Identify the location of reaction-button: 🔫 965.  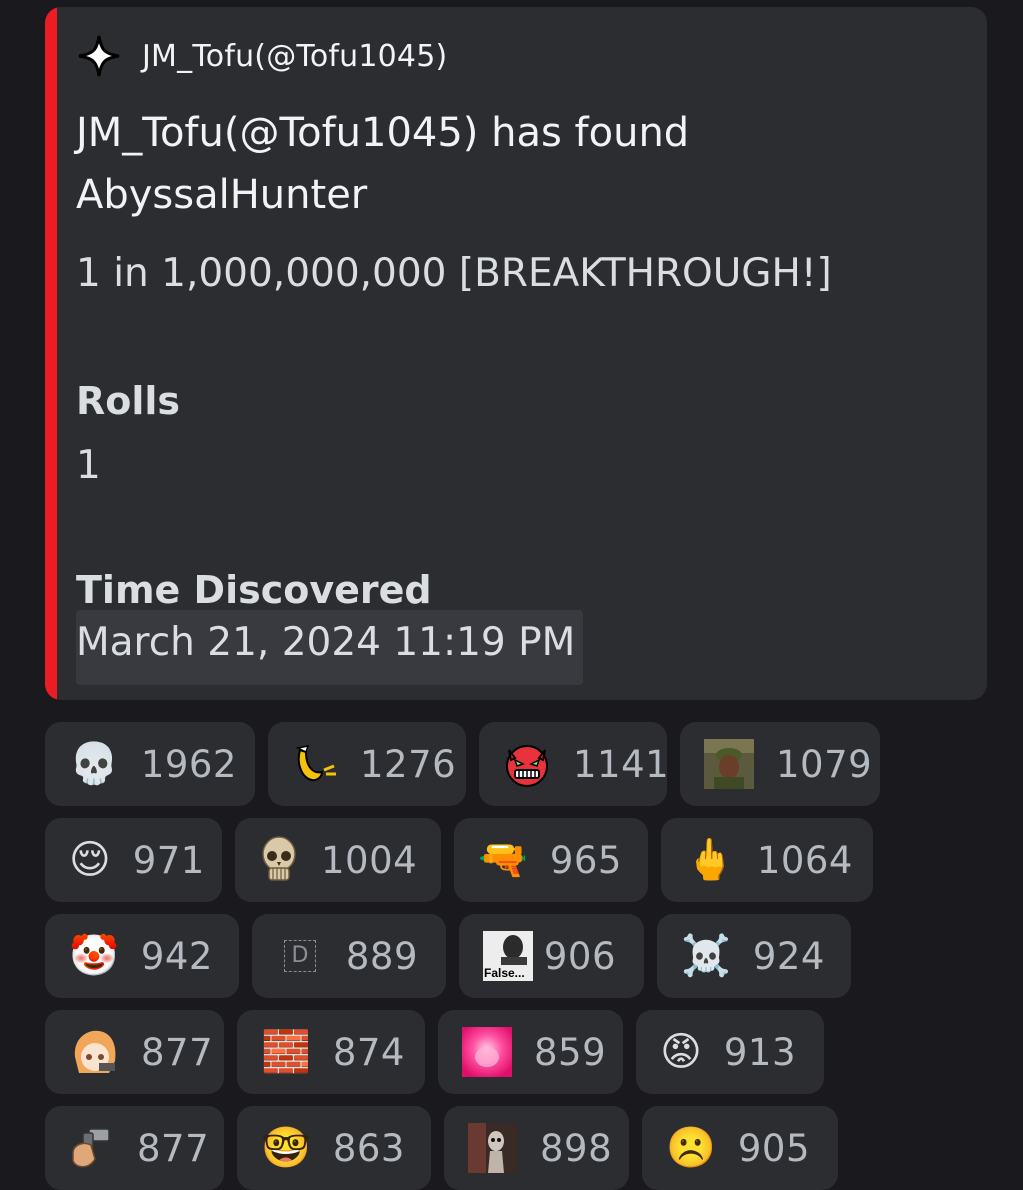
(551, 860).